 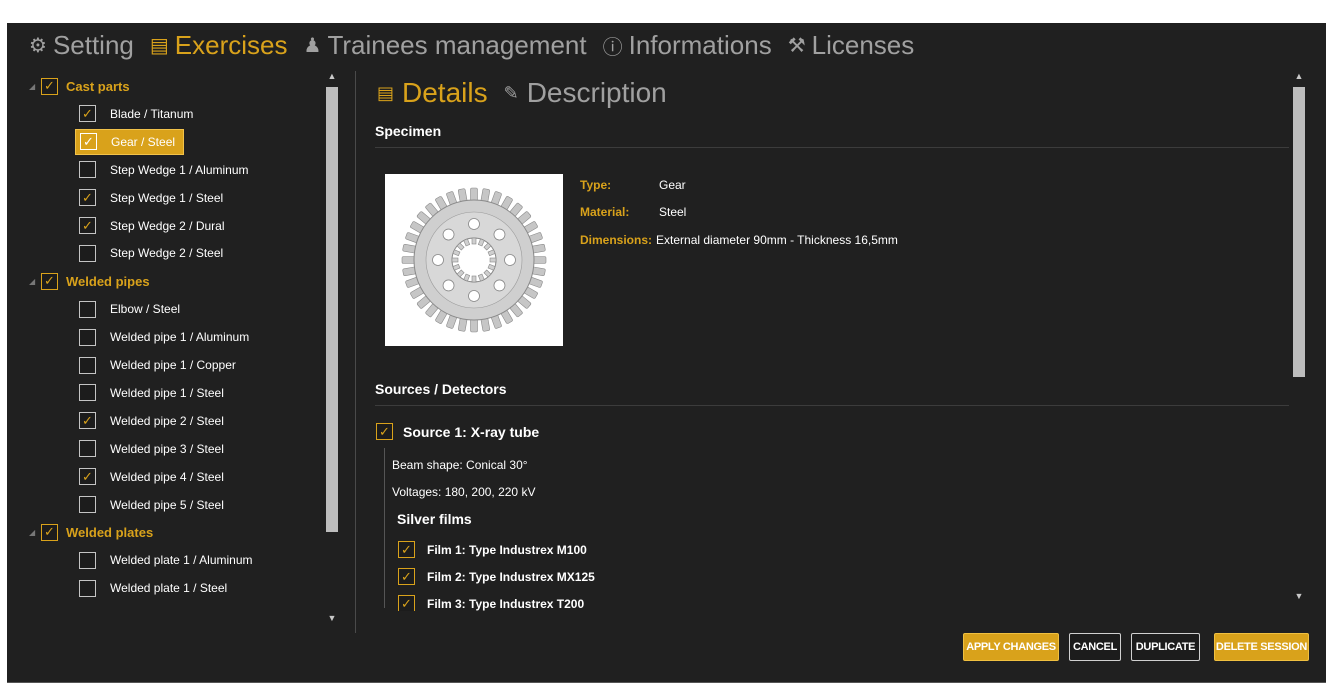 I want to click on cancel-button: CANCEL, so click(x=1095, y=647).